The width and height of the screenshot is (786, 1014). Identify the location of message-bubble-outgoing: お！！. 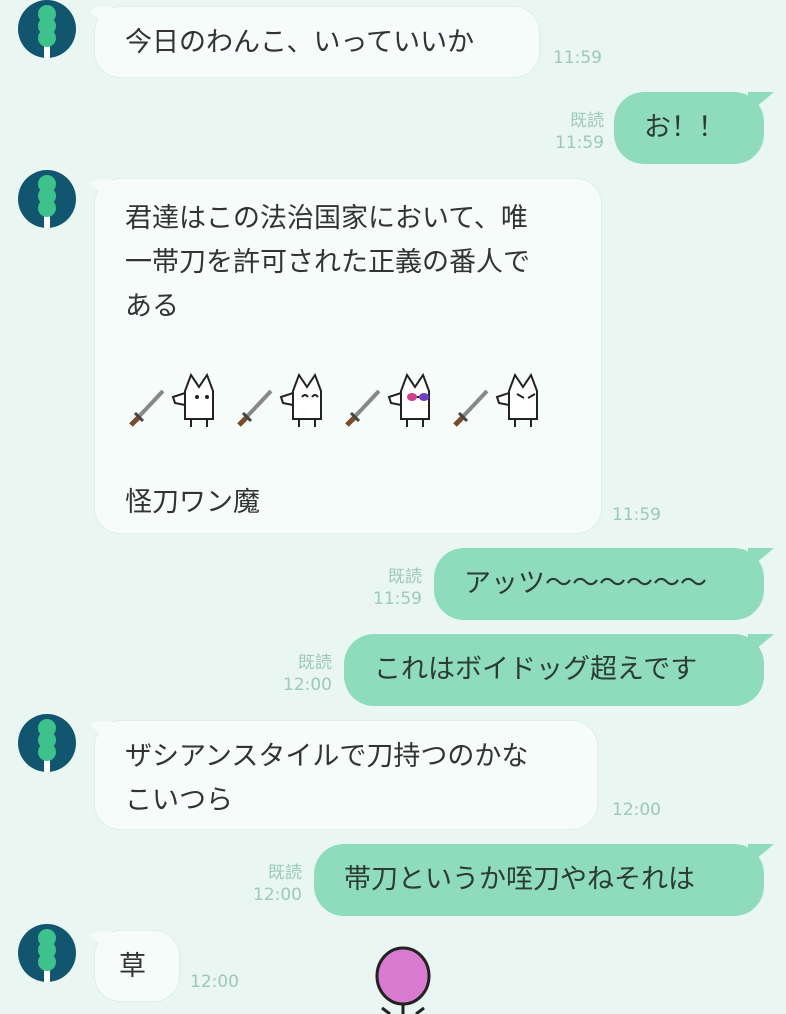
(689, 128).